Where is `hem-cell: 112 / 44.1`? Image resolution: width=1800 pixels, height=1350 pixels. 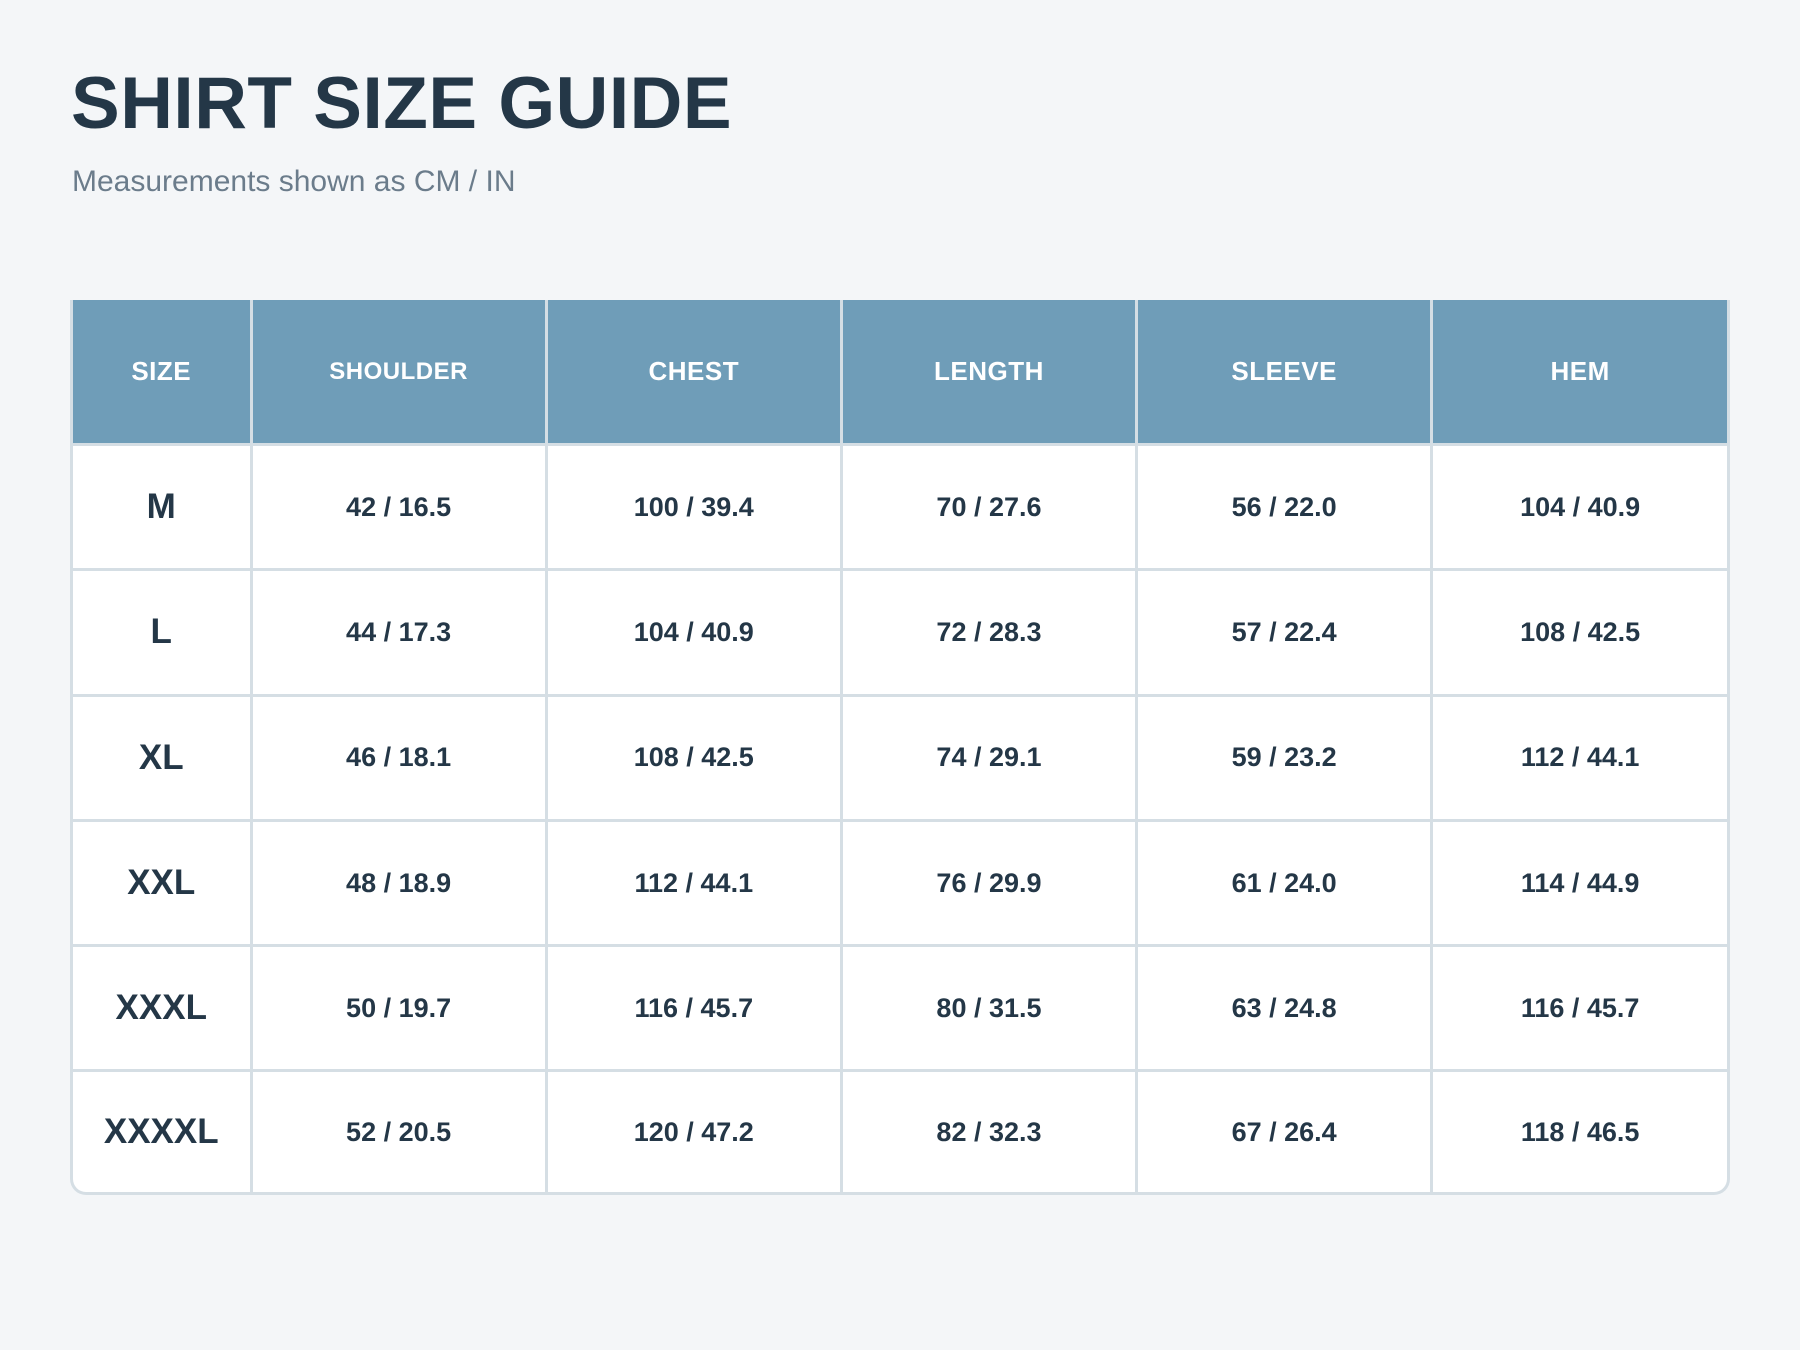 hem-cell: 112 / 44.1 is located at coordinates (1578, 758).